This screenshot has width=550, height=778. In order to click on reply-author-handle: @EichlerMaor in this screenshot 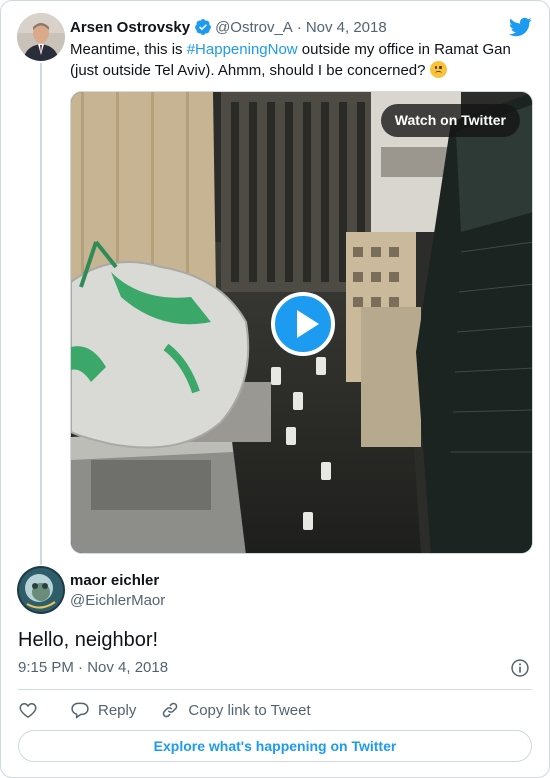, I will do `click(117, 600)`.